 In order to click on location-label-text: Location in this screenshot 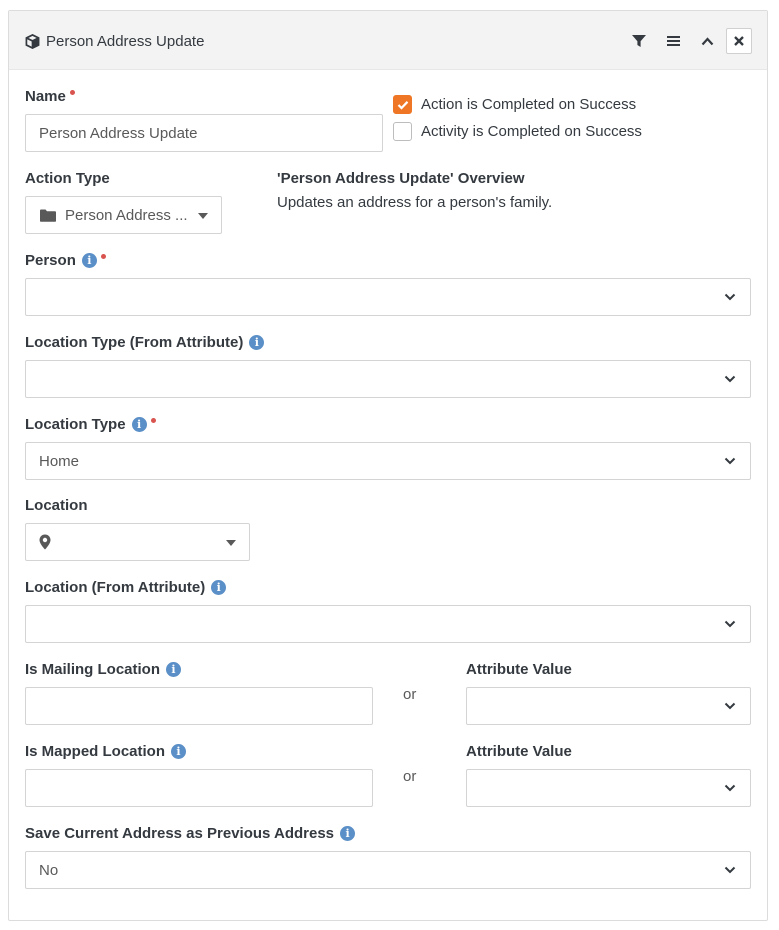, I will do `click(56, 505)`.